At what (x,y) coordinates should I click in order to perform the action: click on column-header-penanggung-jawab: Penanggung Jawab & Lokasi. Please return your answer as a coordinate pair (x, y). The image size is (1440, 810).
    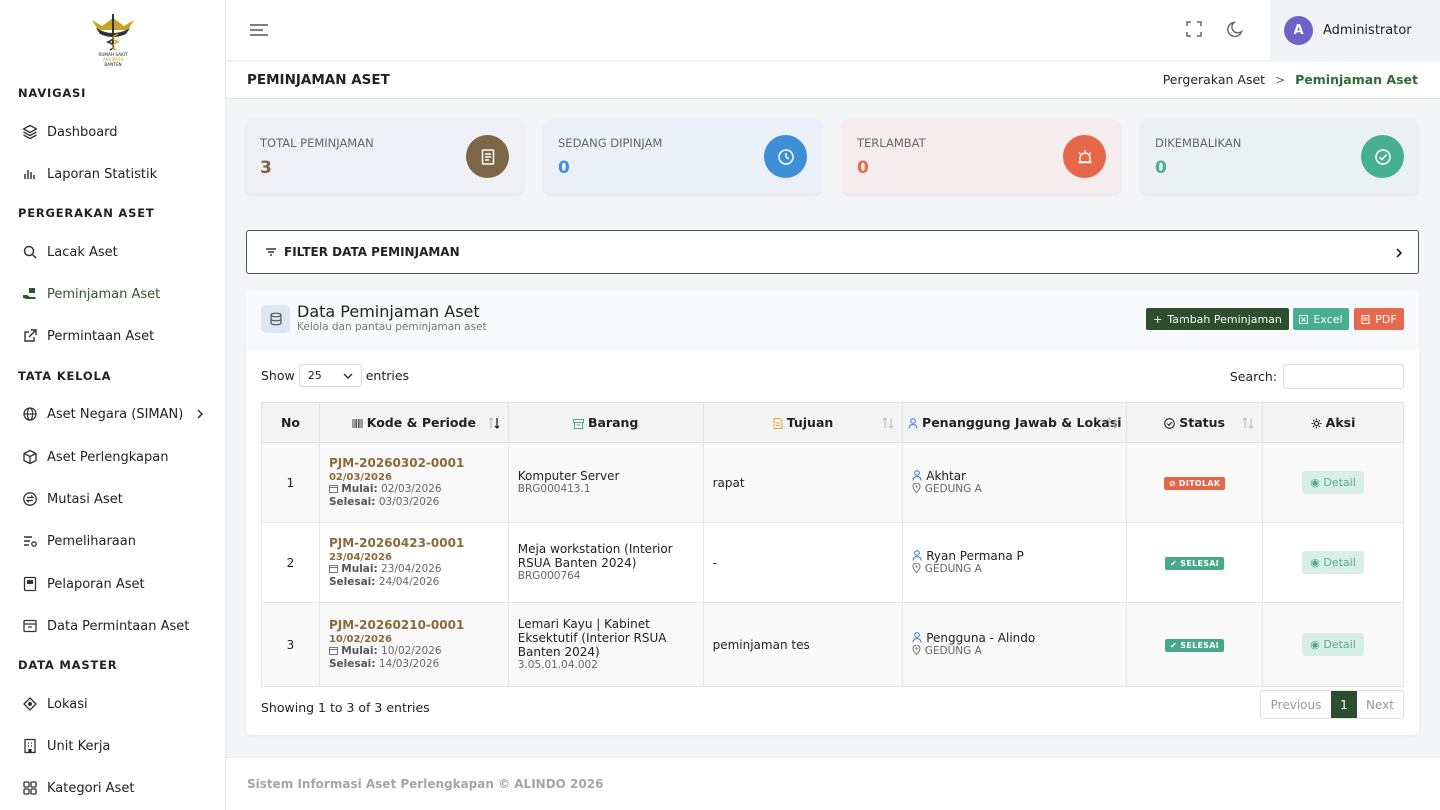
    Looking at the image, I should click on (1015, 422).